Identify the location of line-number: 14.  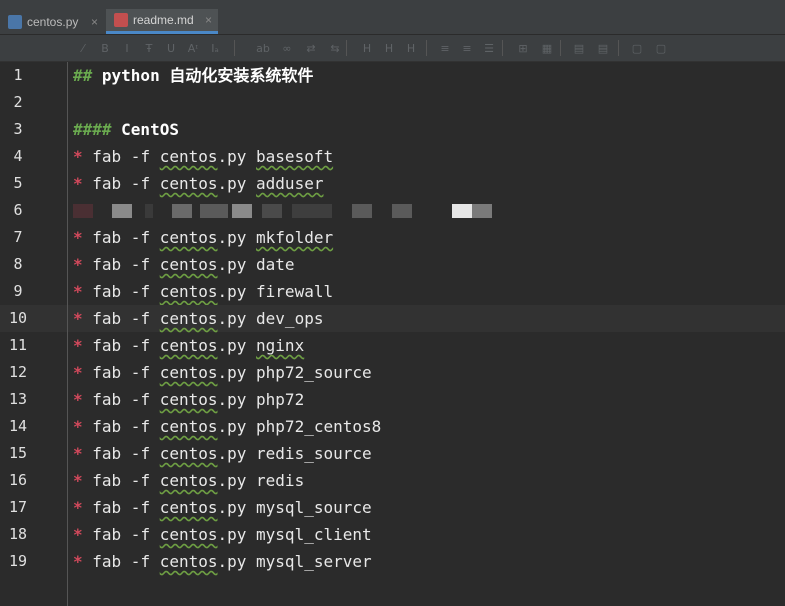
(18, 426).